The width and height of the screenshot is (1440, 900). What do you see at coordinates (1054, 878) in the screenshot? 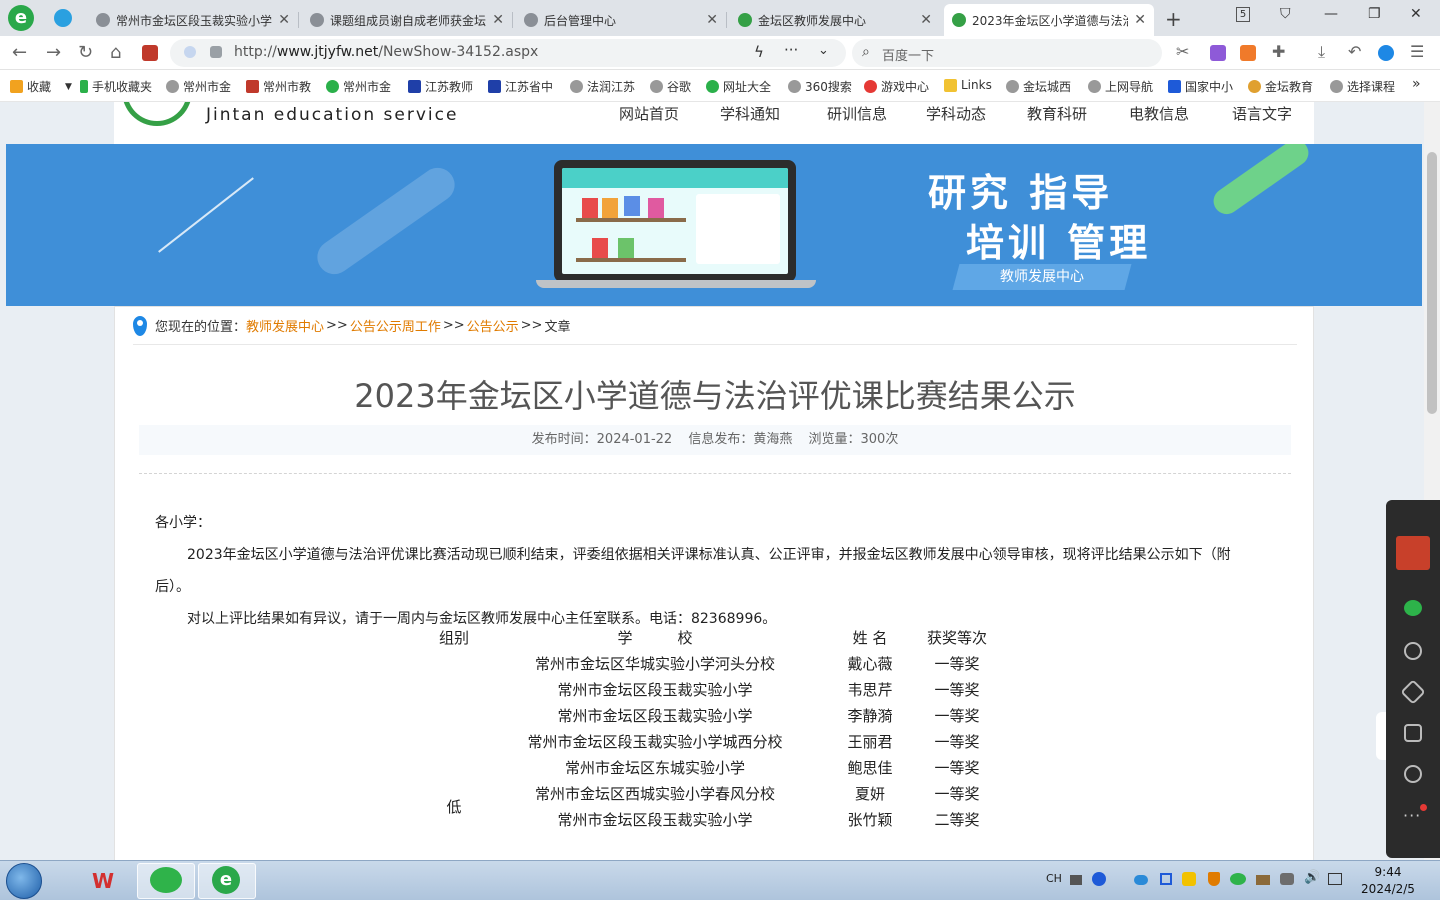
I see `ime-indicator: CH` at bounding box center [1054, 878].